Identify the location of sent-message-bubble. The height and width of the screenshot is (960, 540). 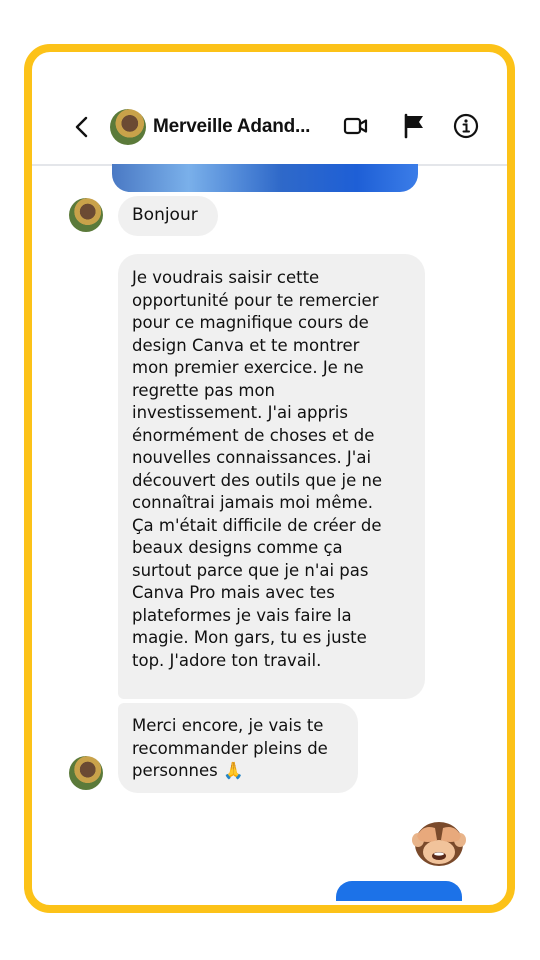
(399, 891).